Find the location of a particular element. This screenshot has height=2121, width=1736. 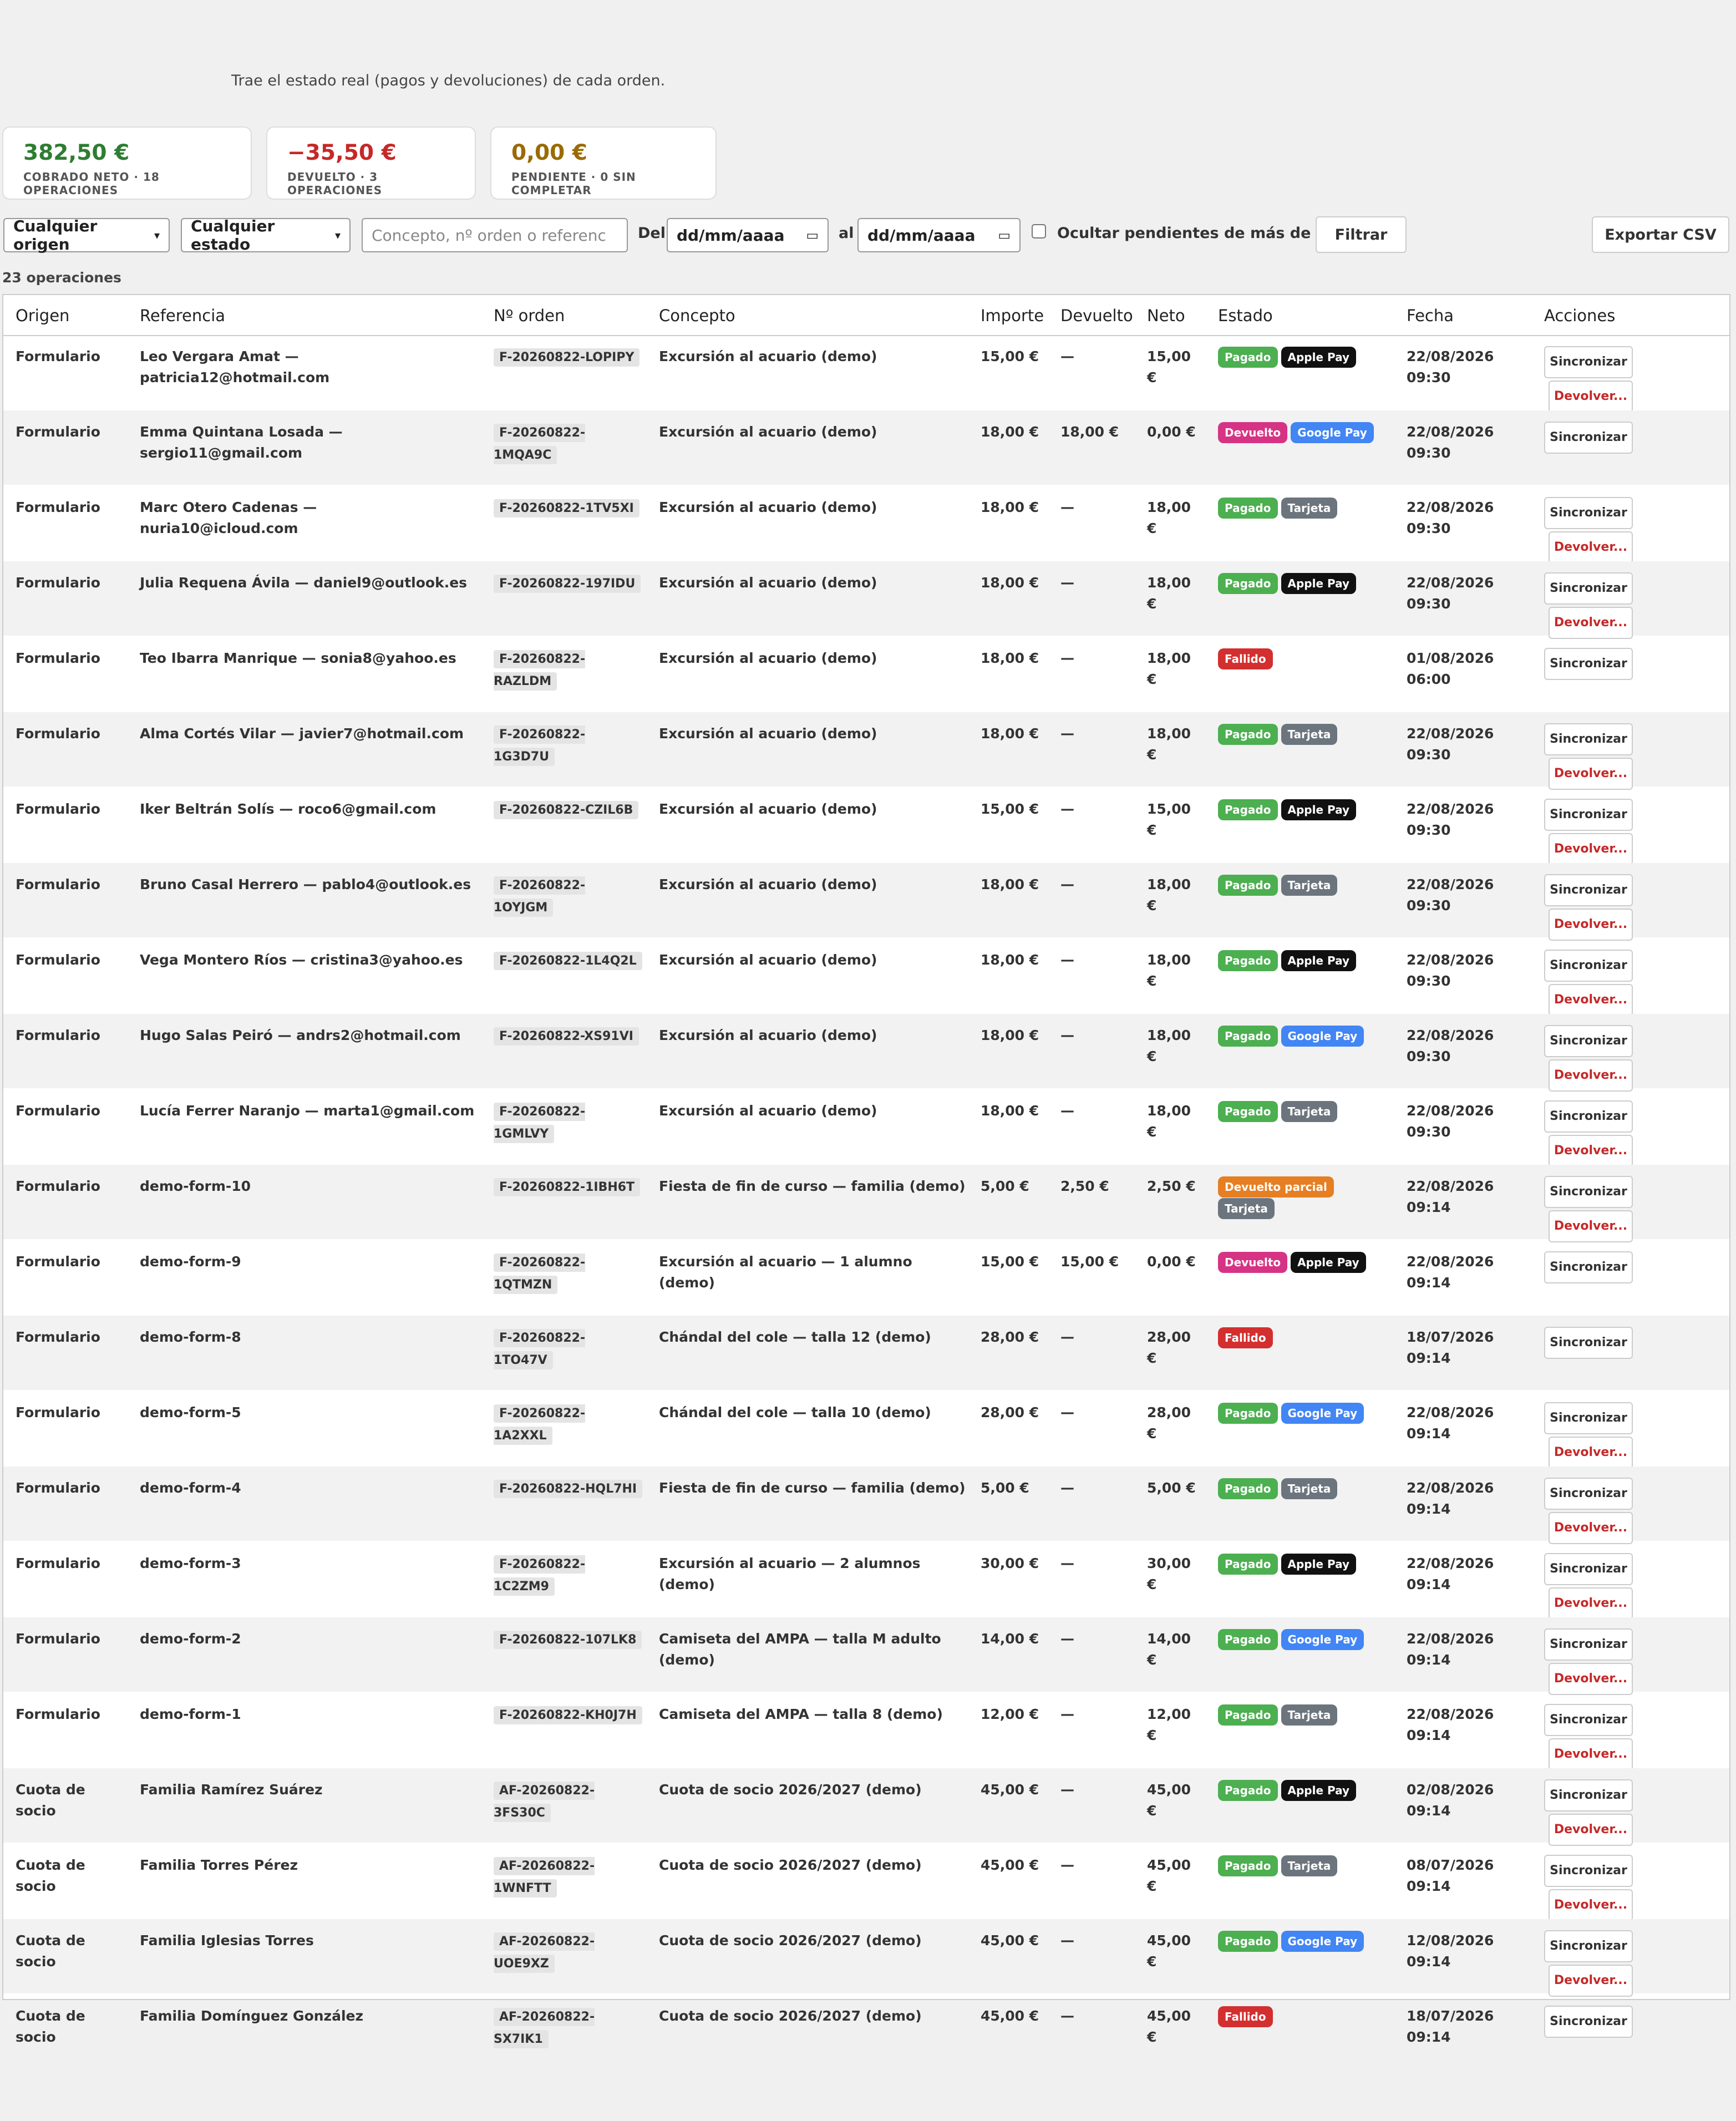

estado-select: Cualquier estado ▾ is located at coordinates (266, 235).